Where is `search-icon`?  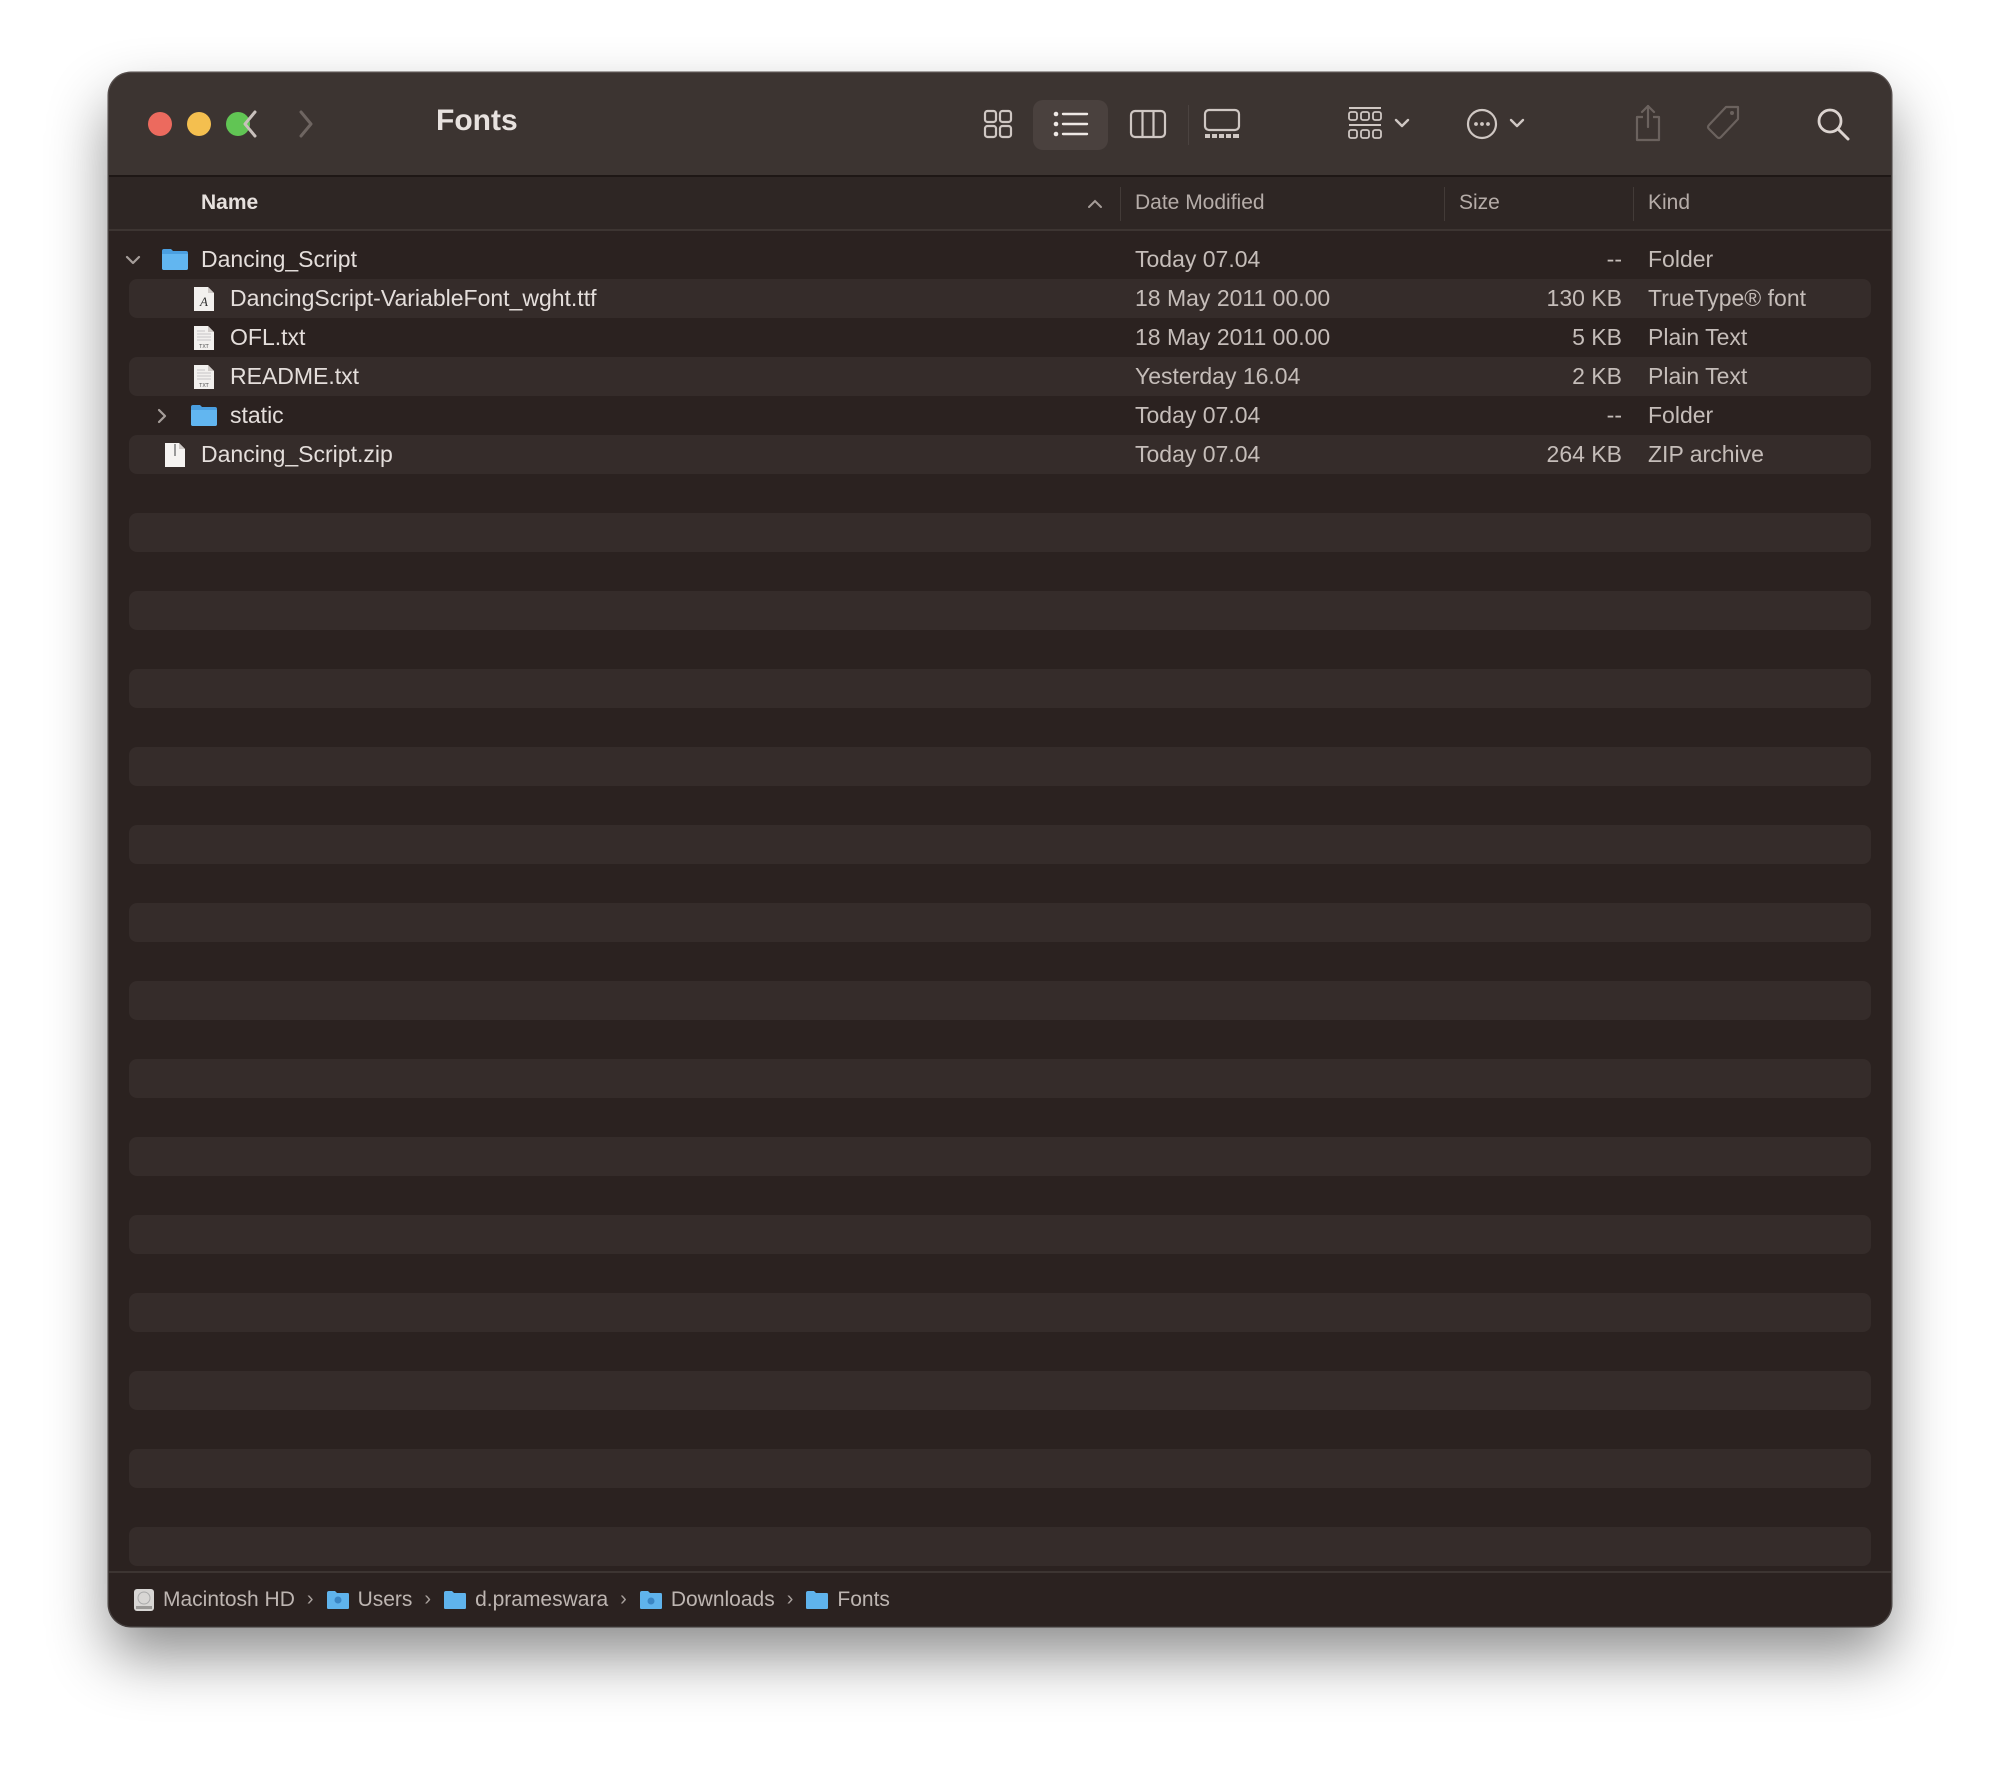 search-icon is located at coordinates (1833, 124).